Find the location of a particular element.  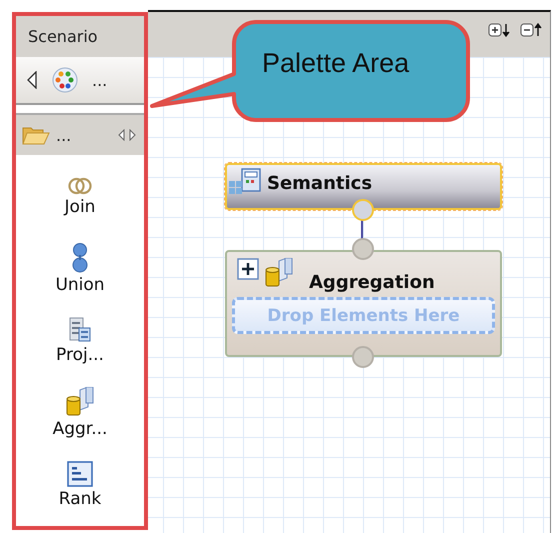

semantics-node: Semantics is located at coordinates (363, 186).